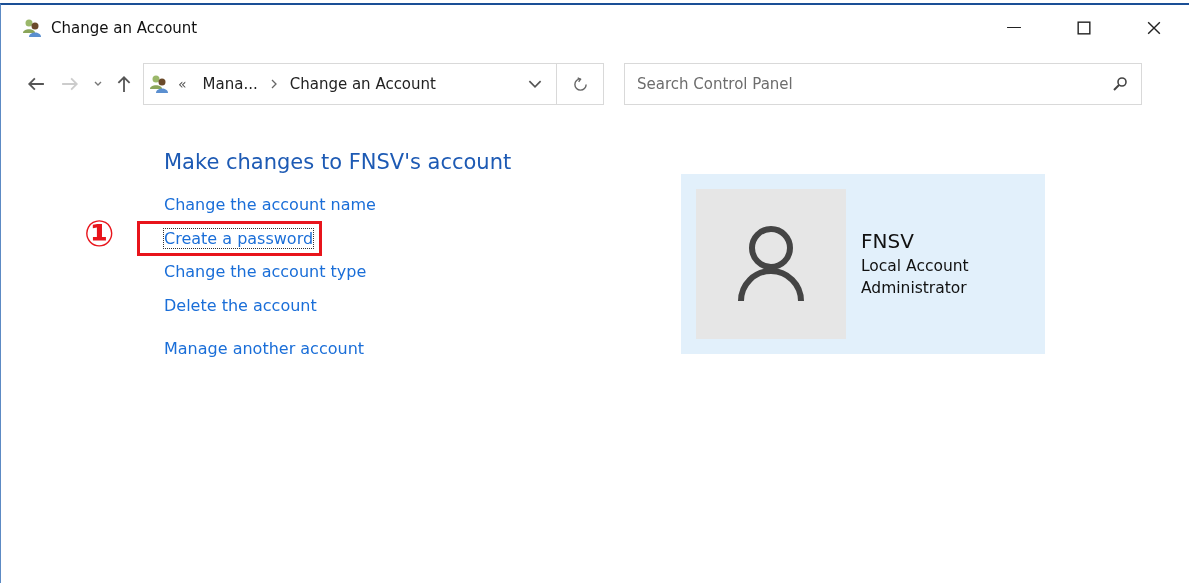 Image resolution: width=1189 pixels, height=584 pixels. Describe the element at coordinates (124, 27) in the screenshot. I see `window-title: Change an Account` at that location.